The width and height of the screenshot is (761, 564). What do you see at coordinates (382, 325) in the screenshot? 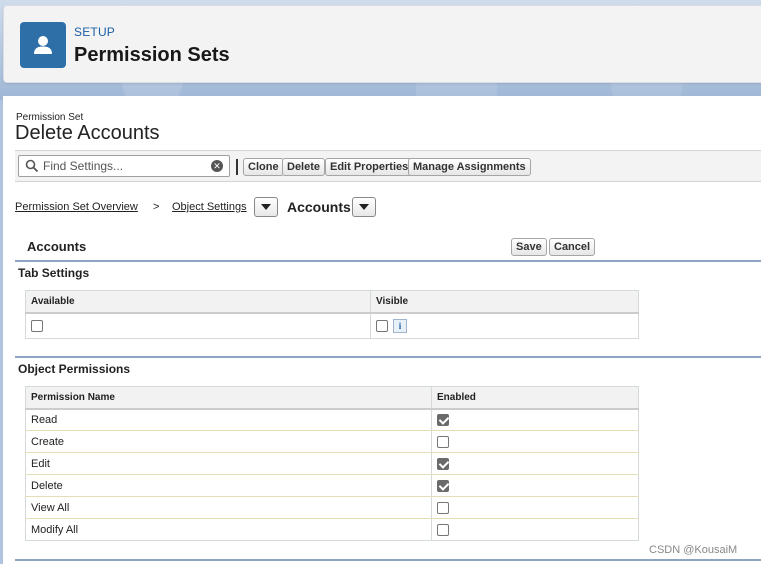
I see `visible-checkbox` at bounding box center [382, 325].